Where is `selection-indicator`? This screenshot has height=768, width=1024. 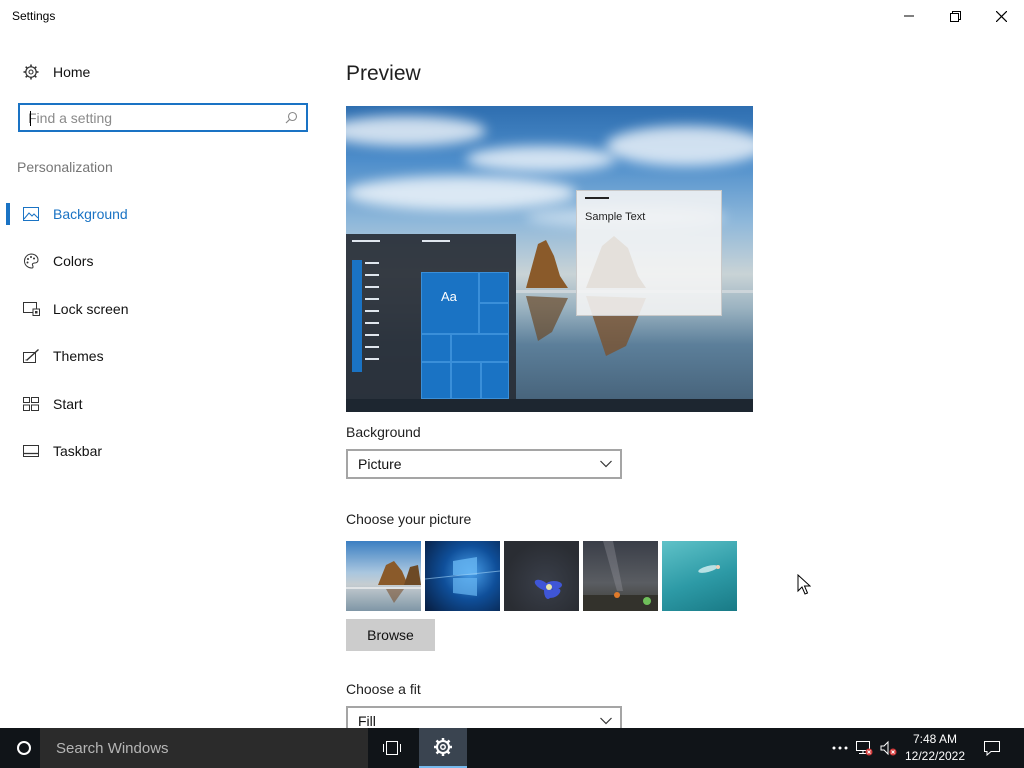 selection-indicator is located at coordinates (8, 214).